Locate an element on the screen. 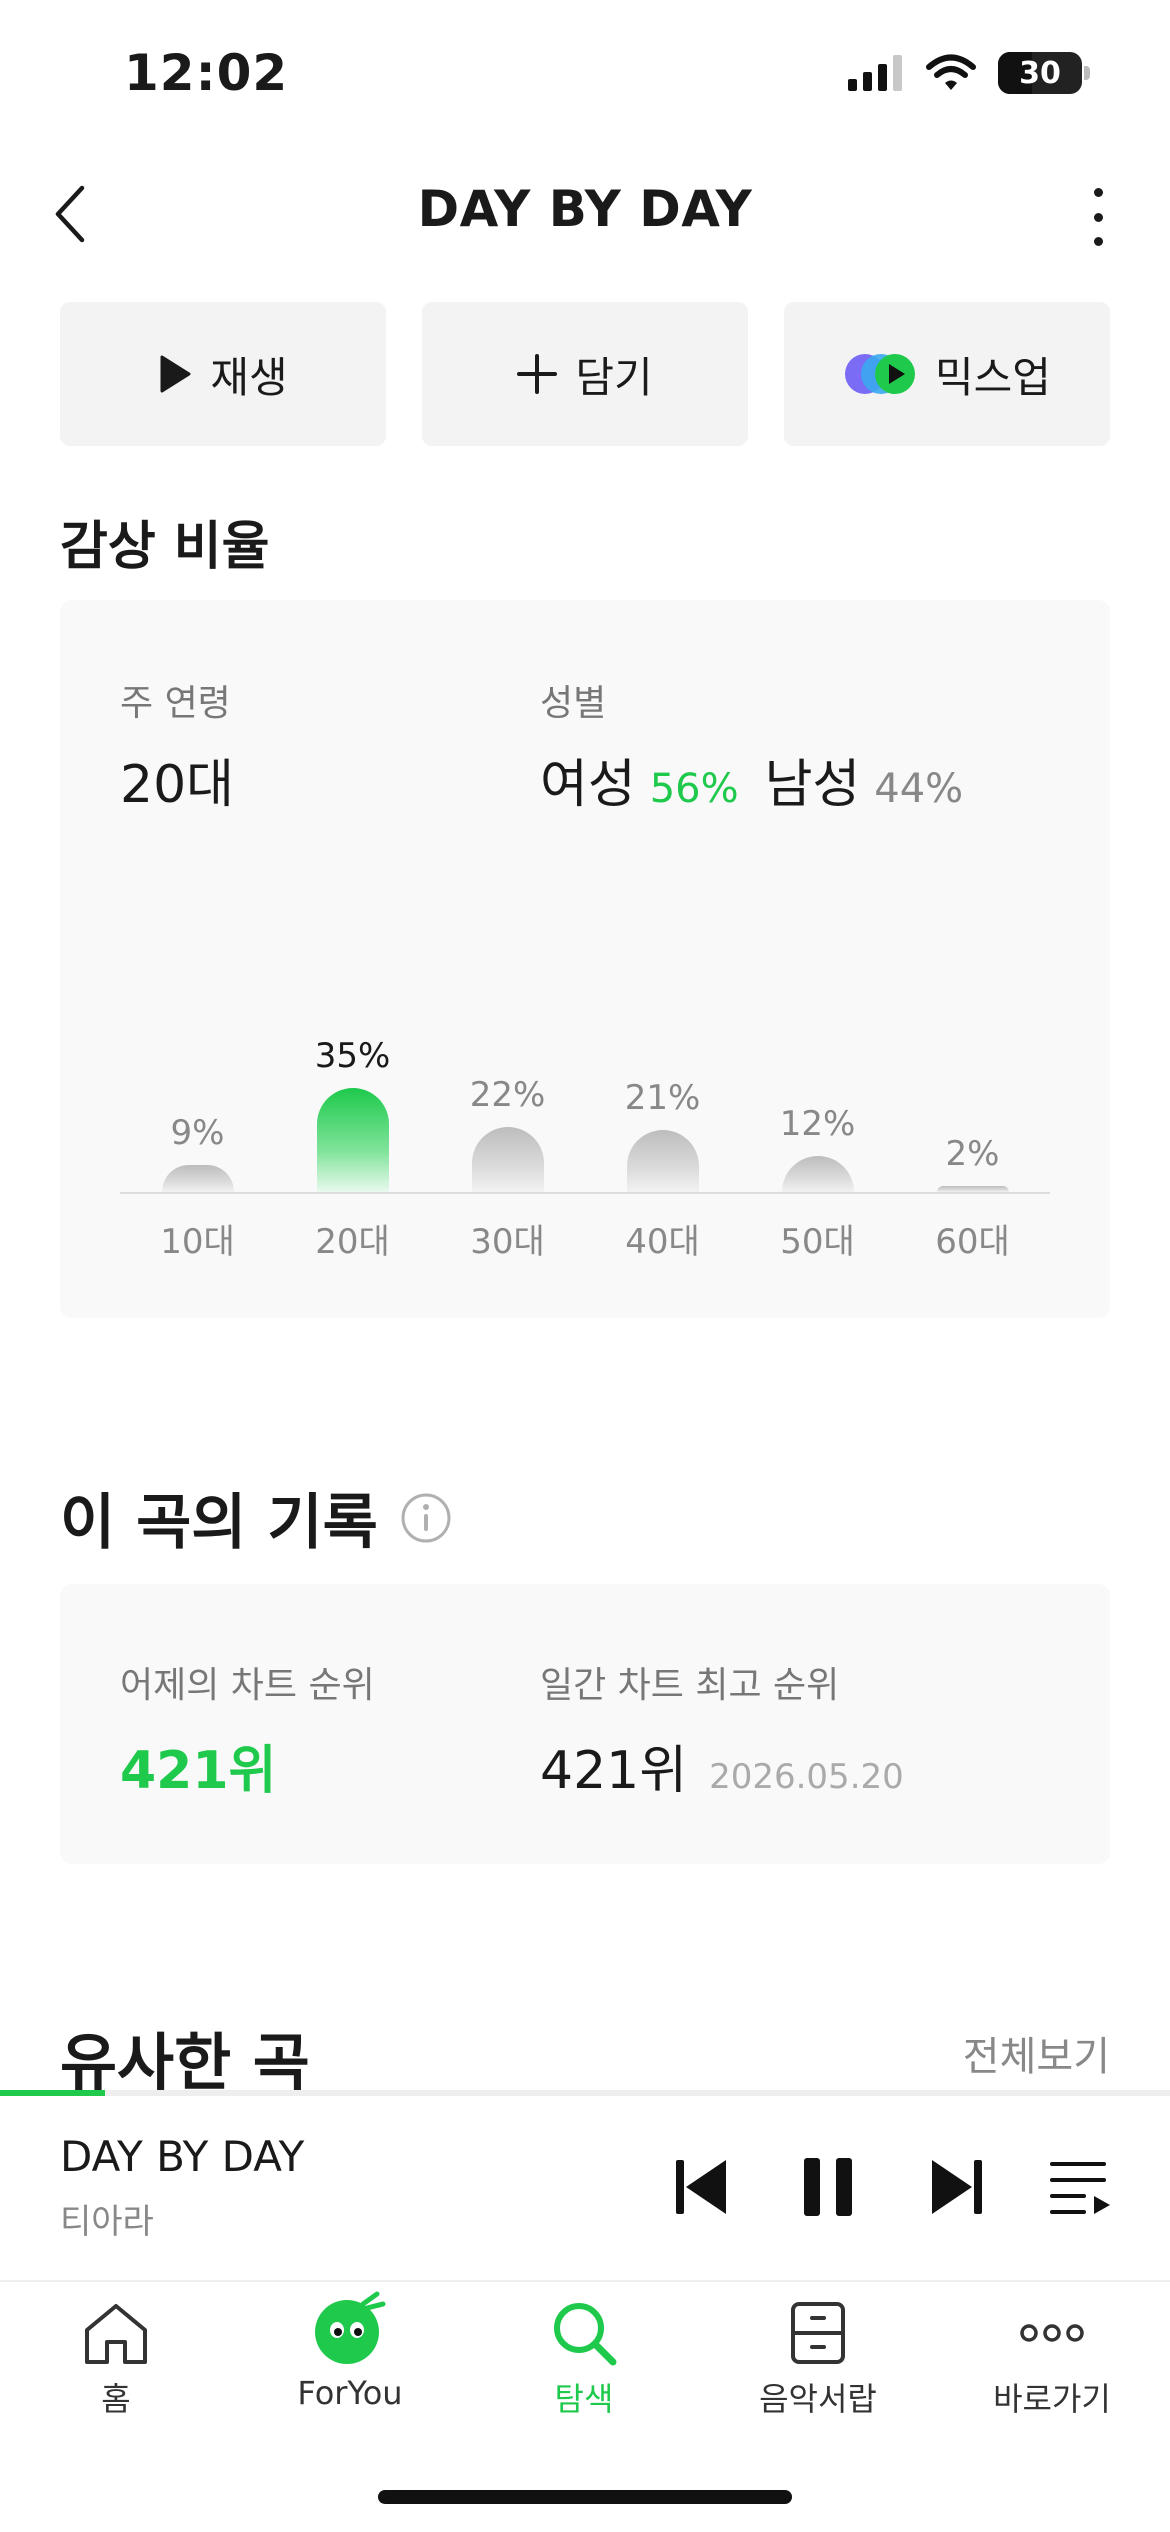 This screenshot has height=2532, width=1170. more-dots-icon is located at coordinates (1052, 2333).